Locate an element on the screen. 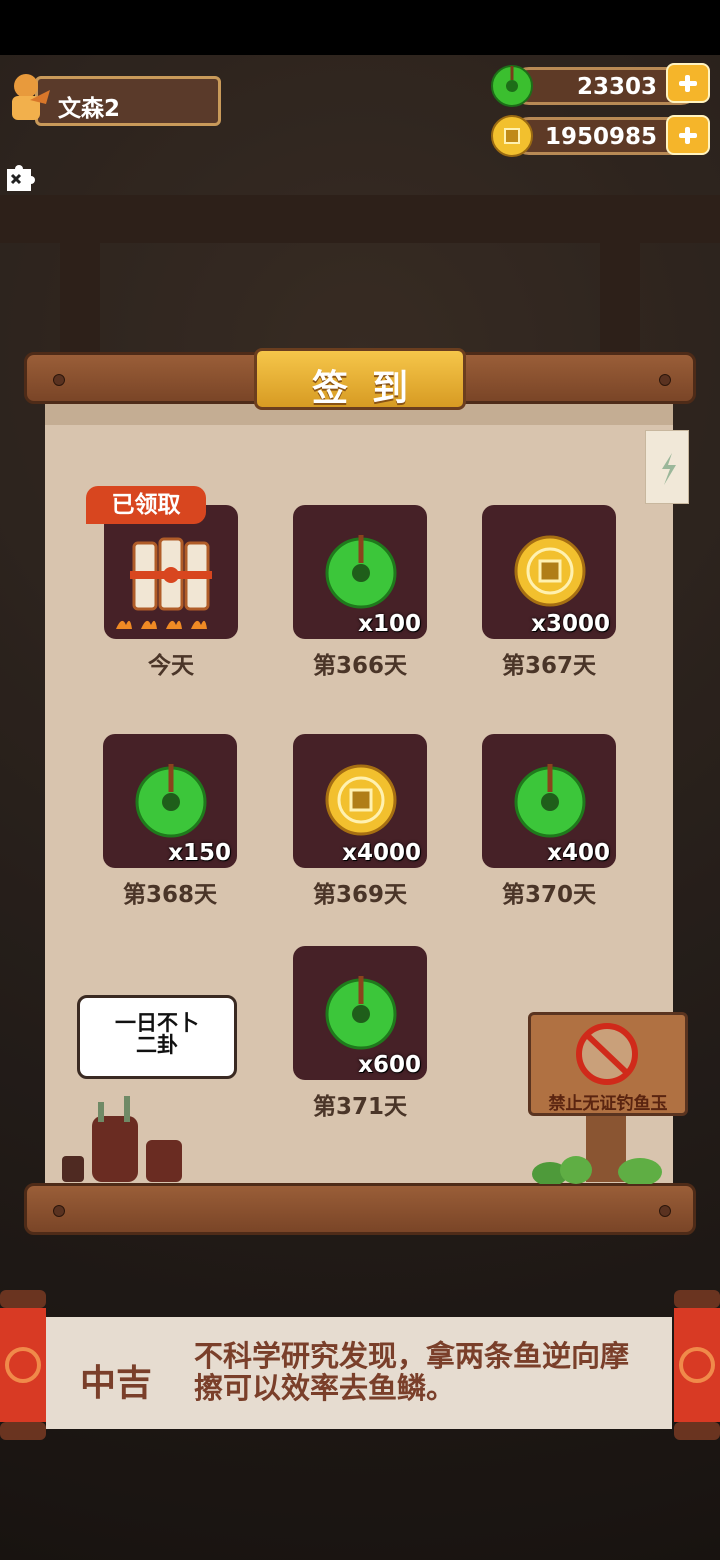 This screenshot has width=720, height=1560. checkin-title: 签到 is located at coordinates (371, 388).